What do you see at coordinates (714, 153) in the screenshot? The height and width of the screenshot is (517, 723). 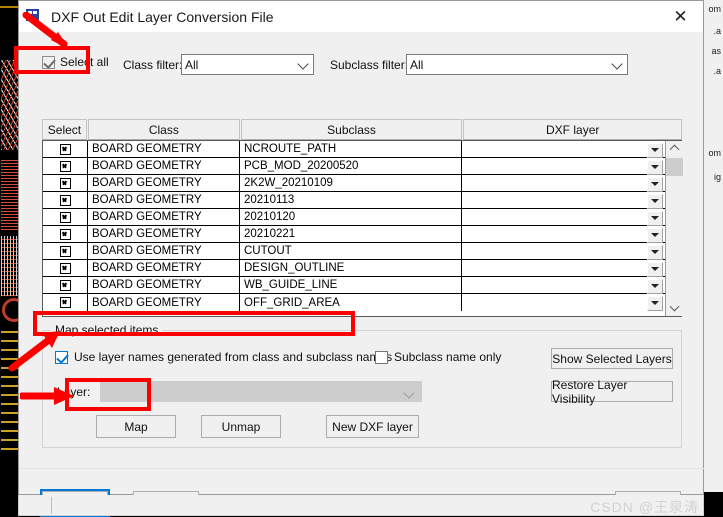 I see `backdrop-right-label-4: om` at bounding box center [714, 153].